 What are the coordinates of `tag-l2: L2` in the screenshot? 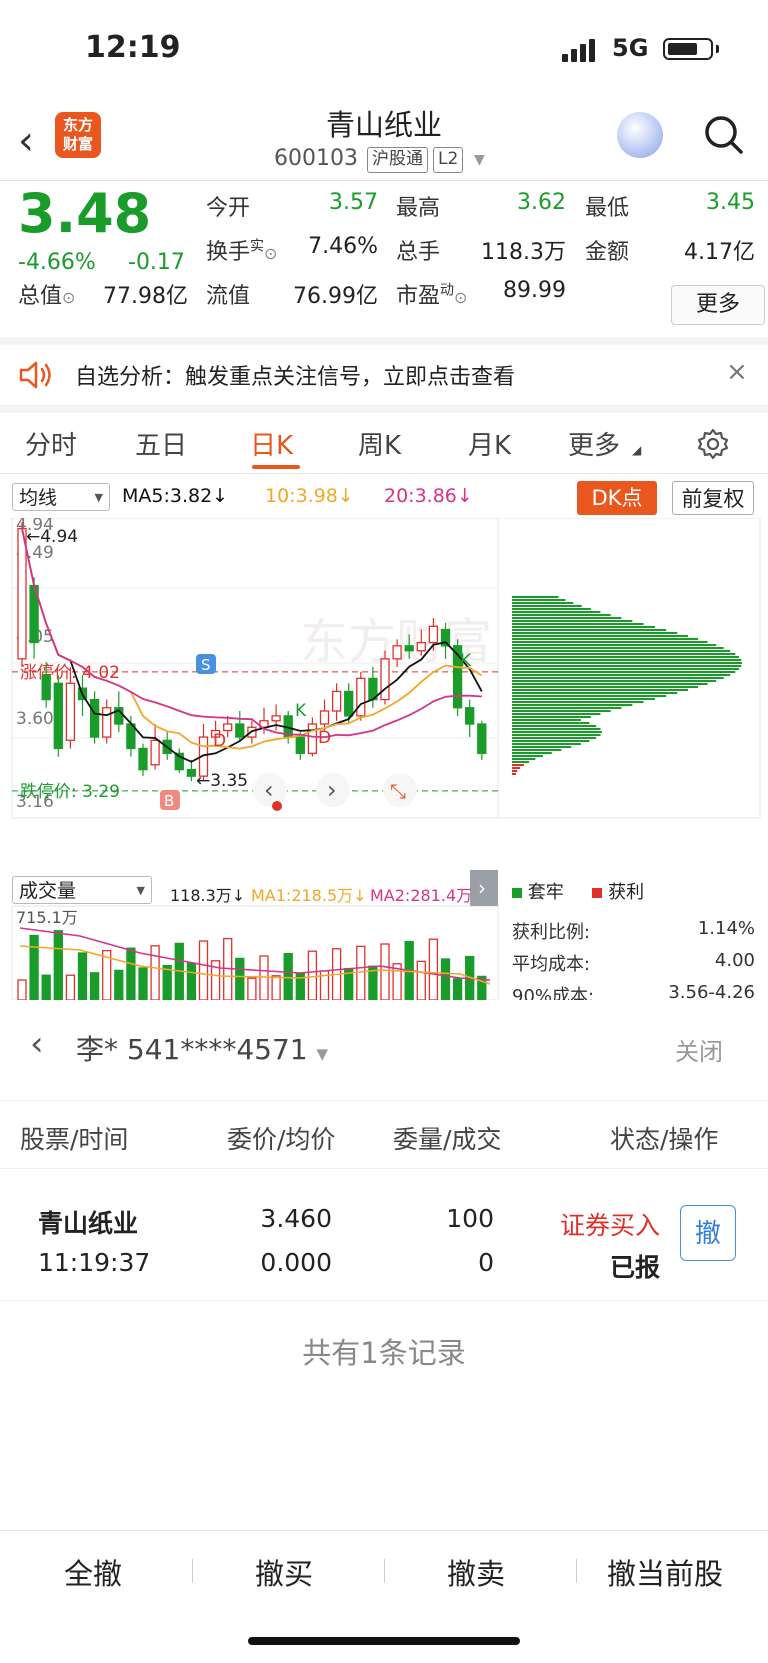 It's located at (448, 160).